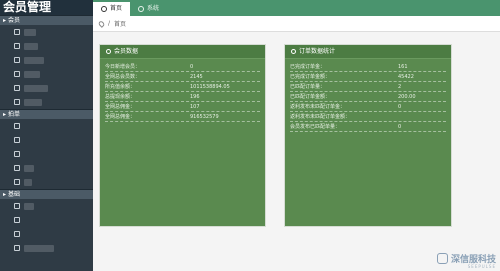  What do you see at coordinates (46, 7) in the screenshot?
I see `app-title: 会员管理` at bounding box center [46, 7].